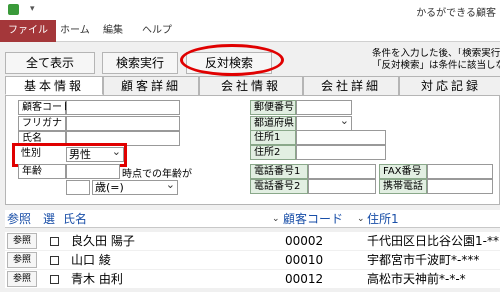 Image resolution: width=500 pixels, height=292 pixels. I want to click on age-at-text: 時点での年齢が, so click(157, 174).